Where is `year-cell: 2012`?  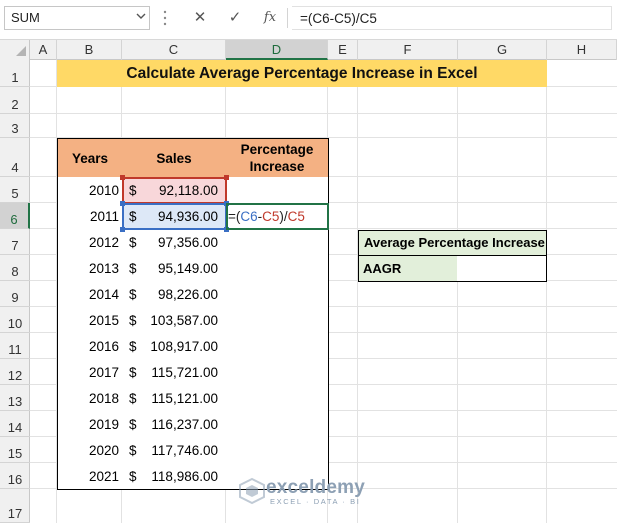
year-cell: 2012 is located at coordinates (90, 242).